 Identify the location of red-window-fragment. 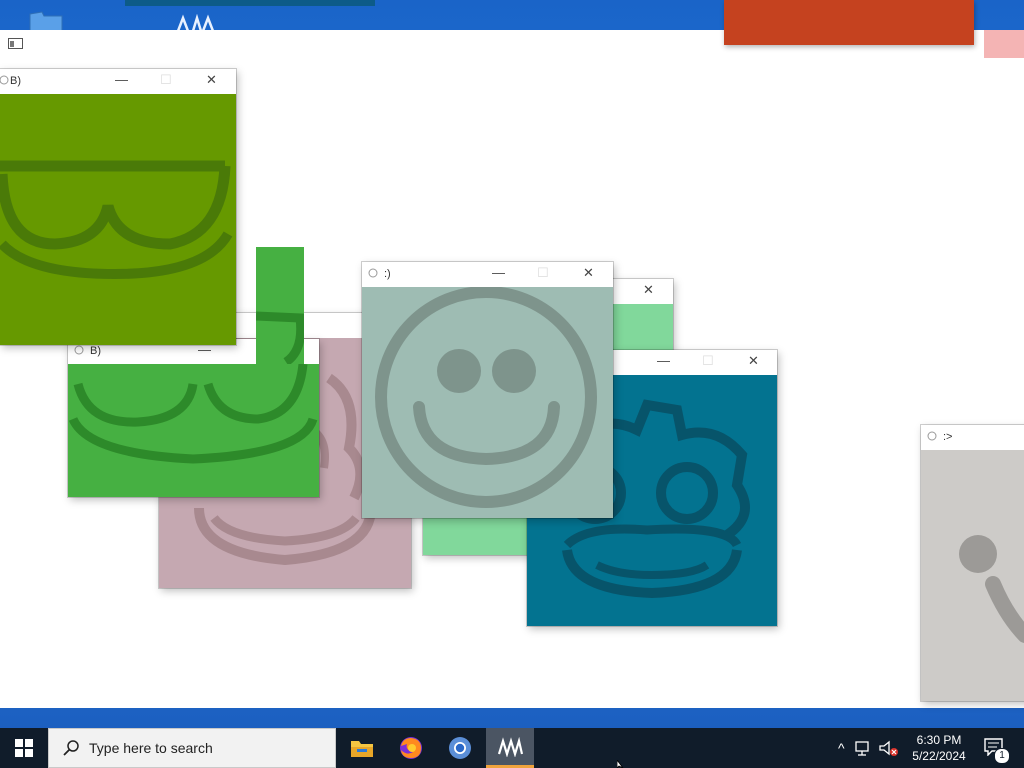
(849, 22).